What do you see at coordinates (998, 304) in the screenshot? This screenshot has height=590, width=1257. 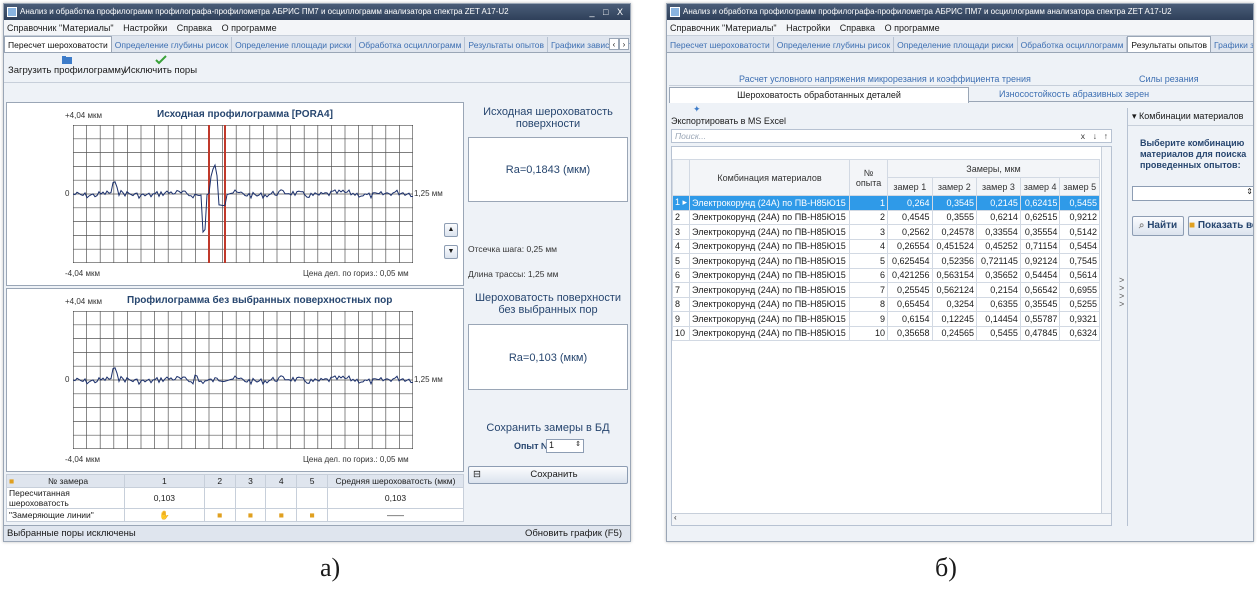 I see `table-cell: 0,6355` at bounding box center [998, 304].